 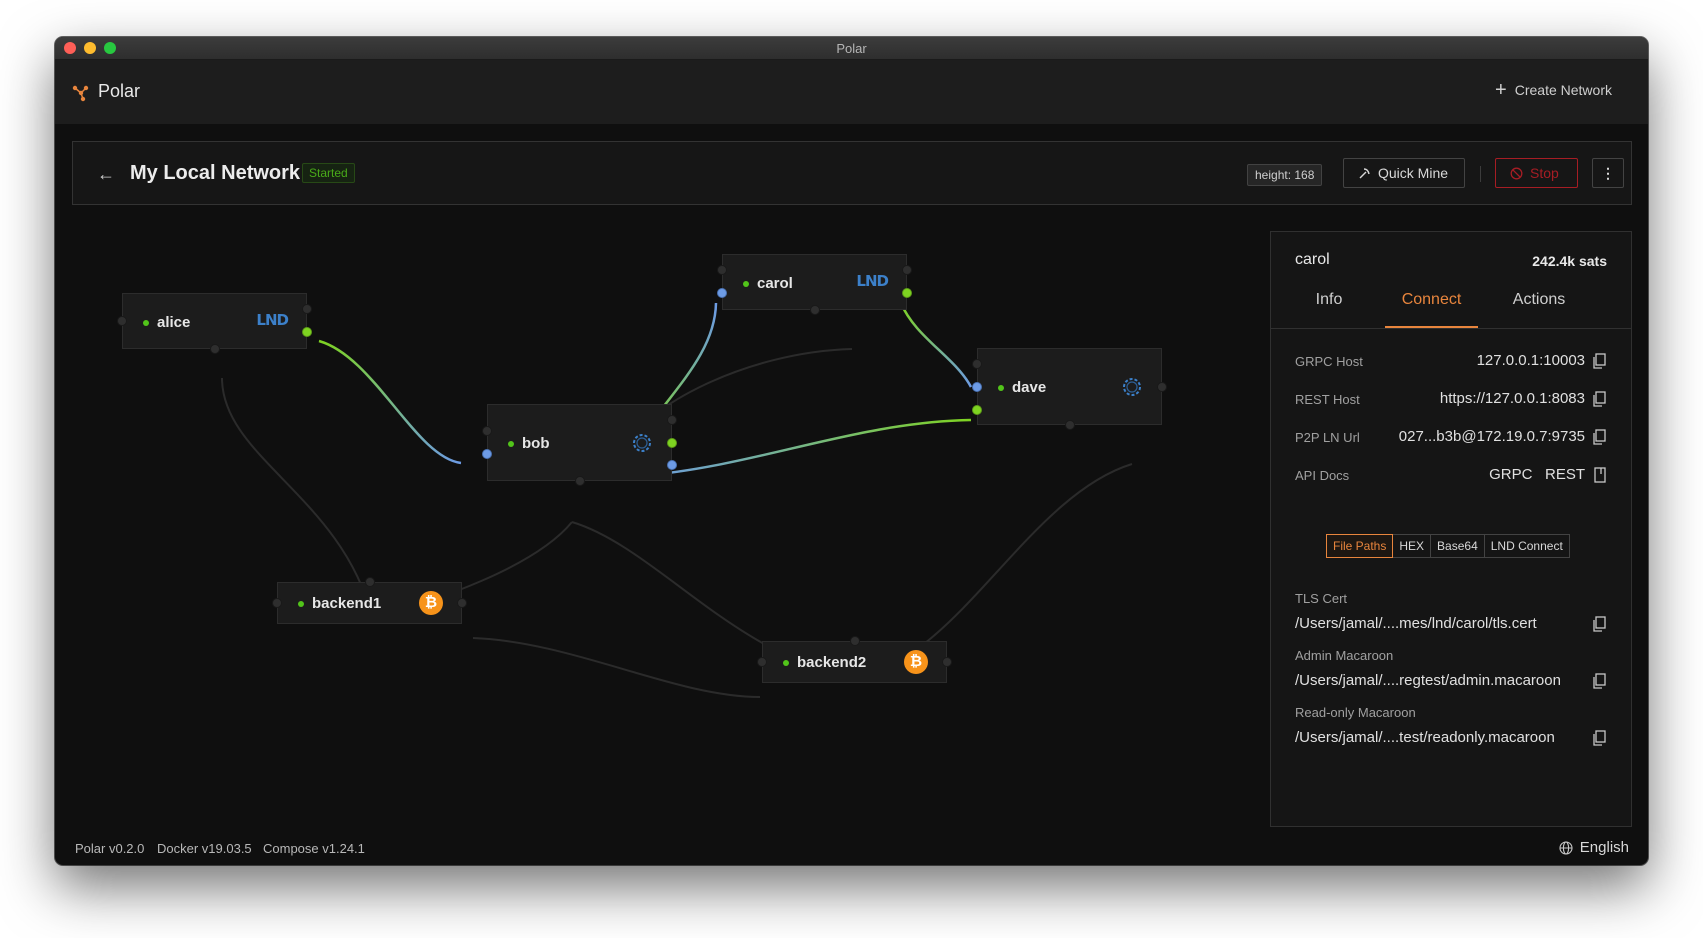 What do you see at coordinates (1512, 398) in the screenshot?
I see `rest-host-value: https://127.0.0.1:8083` at bounding box center [1512, 398].